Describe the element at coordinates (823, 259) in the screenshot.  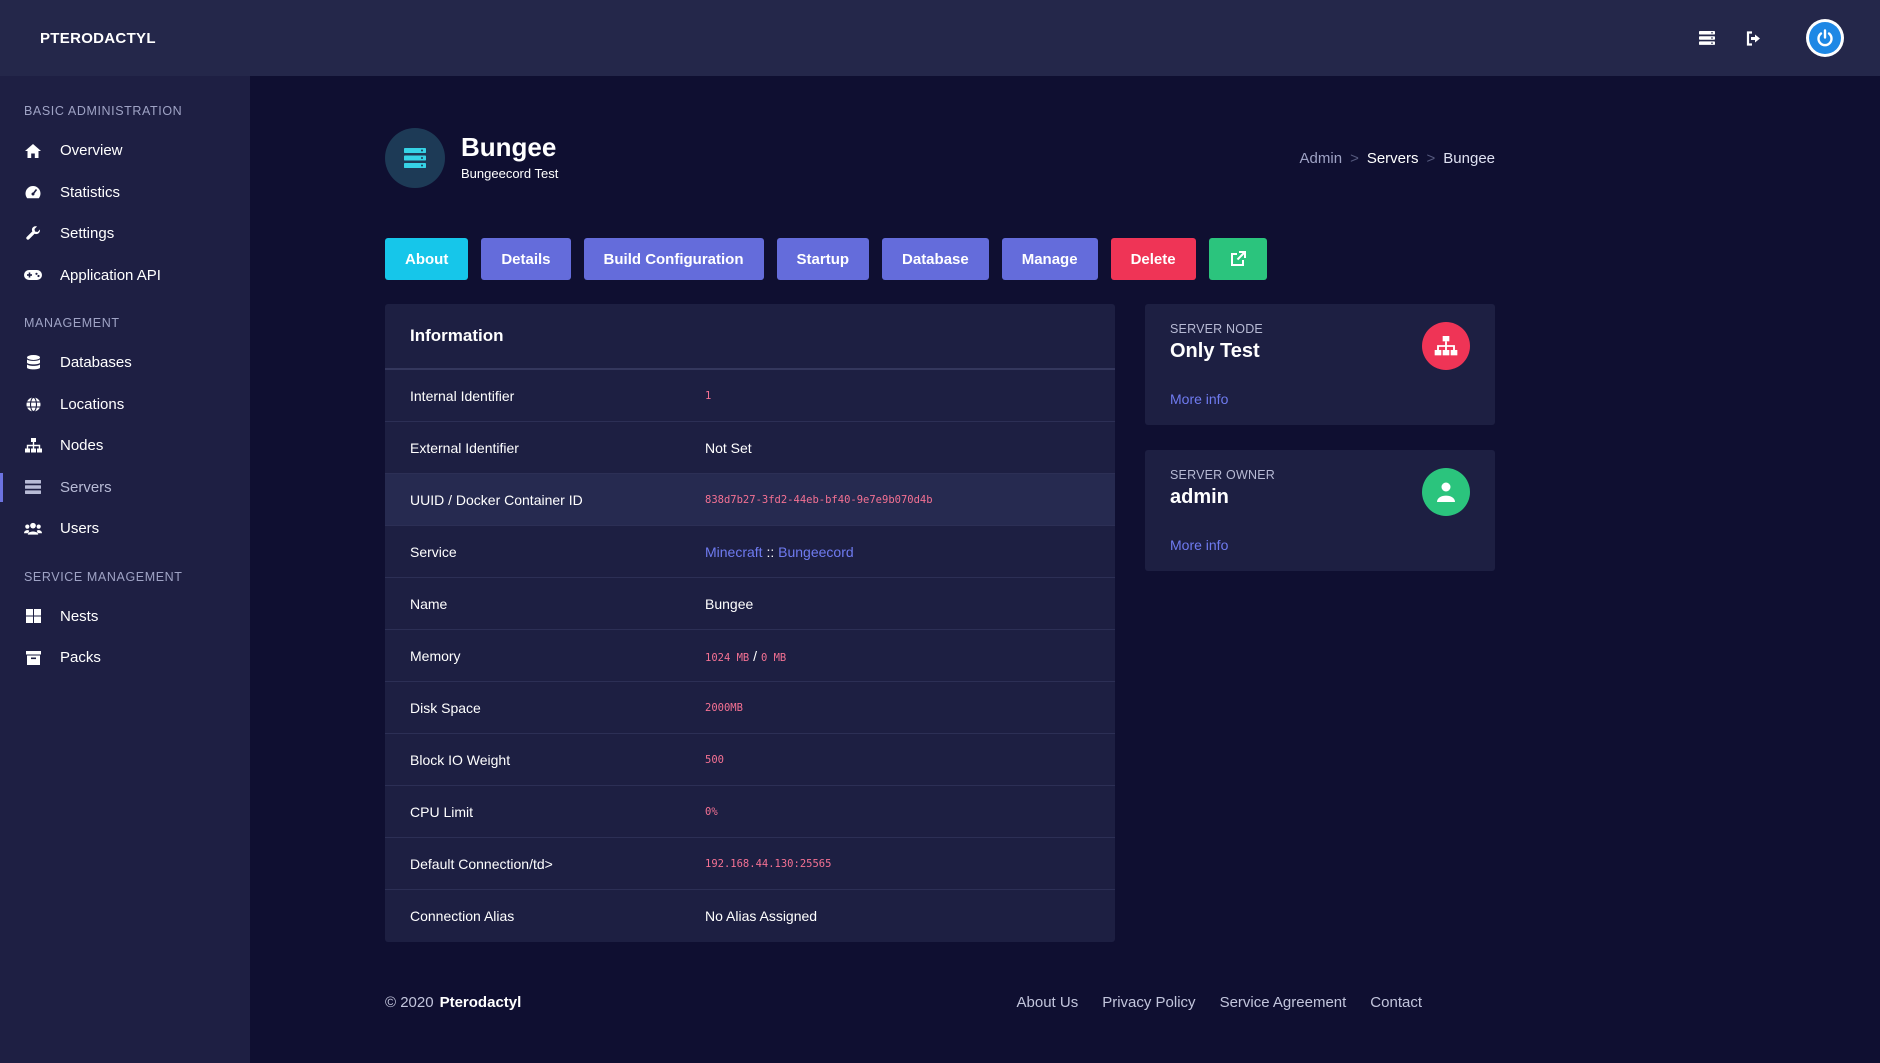
I see `tab-startup: Startup` at that location.